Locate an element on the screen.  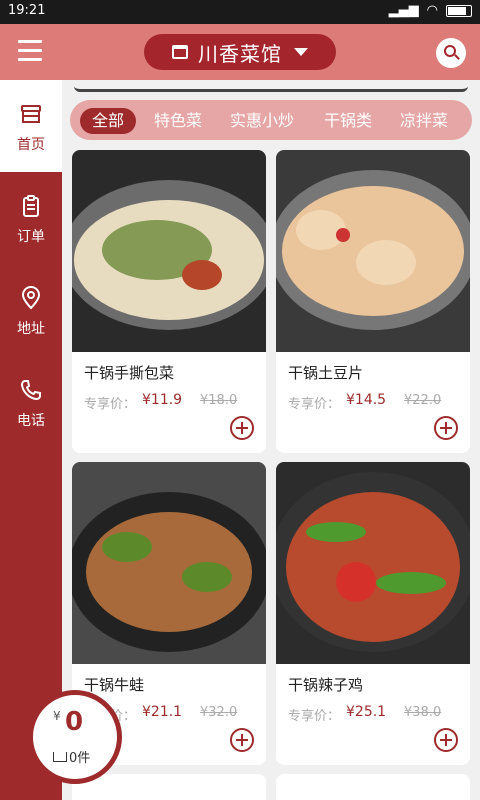
sidebar-item-label: 首页 is located at coordinates (31, 145).